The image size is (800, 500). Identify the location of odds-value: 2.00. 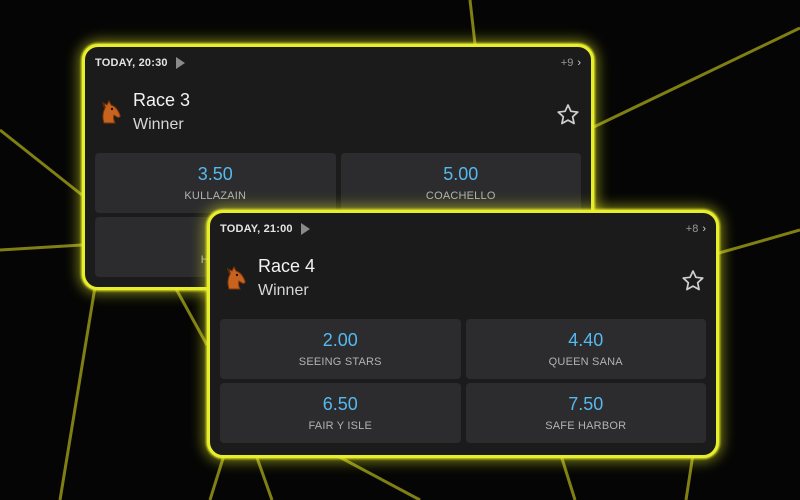
(340, 340).